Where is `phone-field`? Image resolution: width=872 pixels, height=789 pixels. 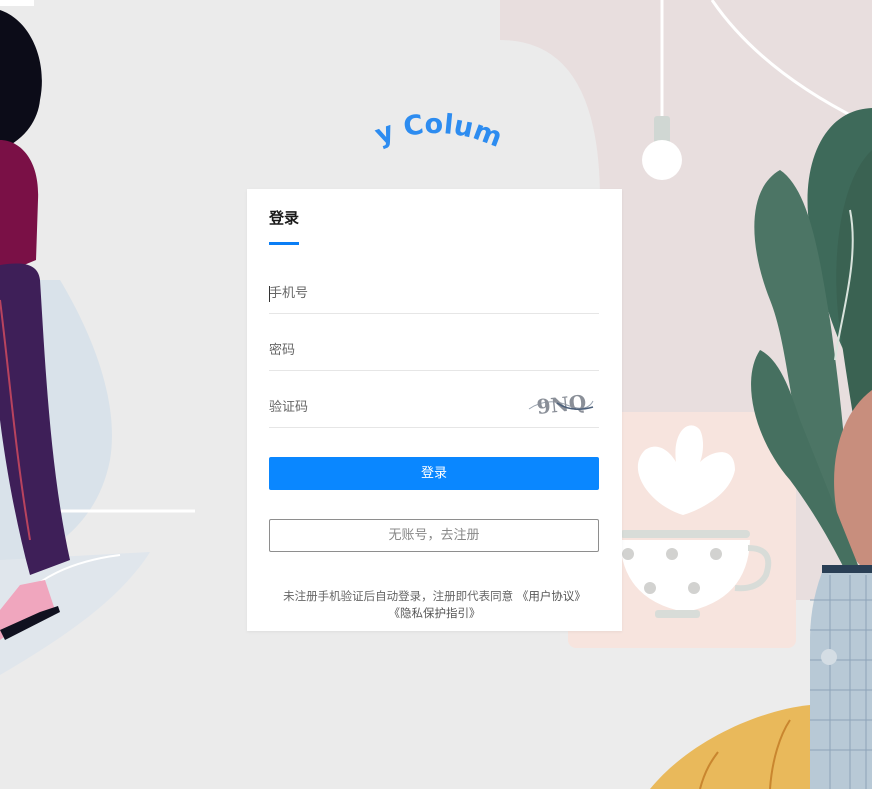 phone-field is located at coordinates (434, 293).